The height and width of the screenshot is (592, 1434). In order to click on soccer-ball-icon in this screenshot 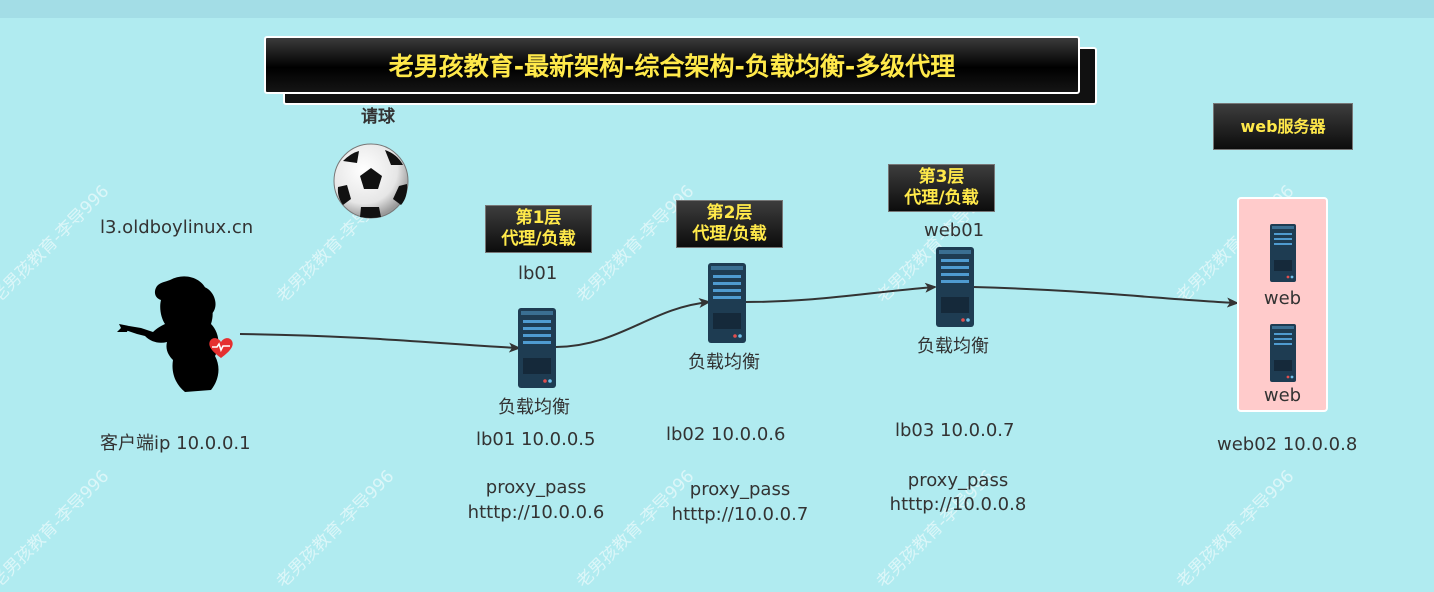, I will do `click(371, 181)`.